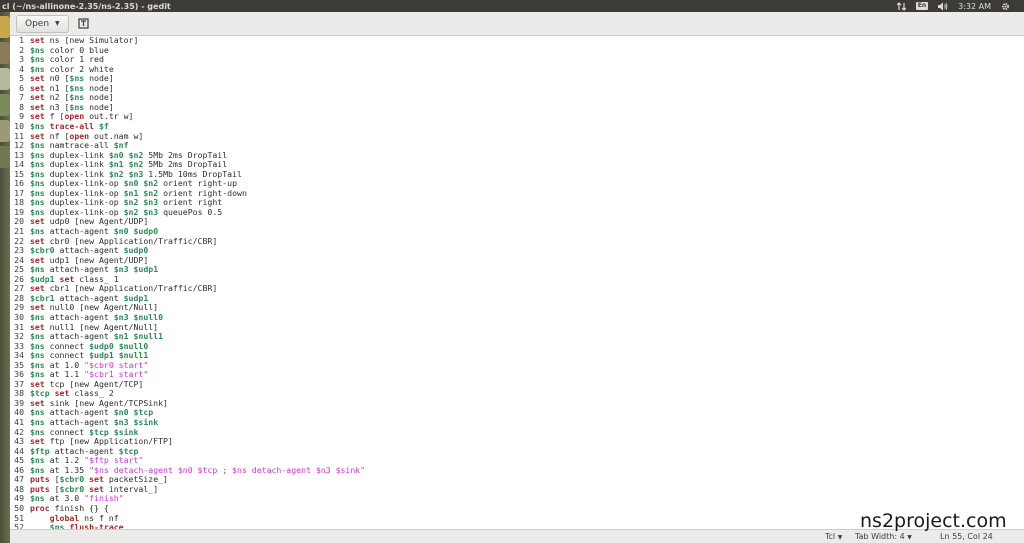 Image resolution: width=1024 pixels, height=543 pixels. I want to click on code-token: $ftp, so click(39, 450).